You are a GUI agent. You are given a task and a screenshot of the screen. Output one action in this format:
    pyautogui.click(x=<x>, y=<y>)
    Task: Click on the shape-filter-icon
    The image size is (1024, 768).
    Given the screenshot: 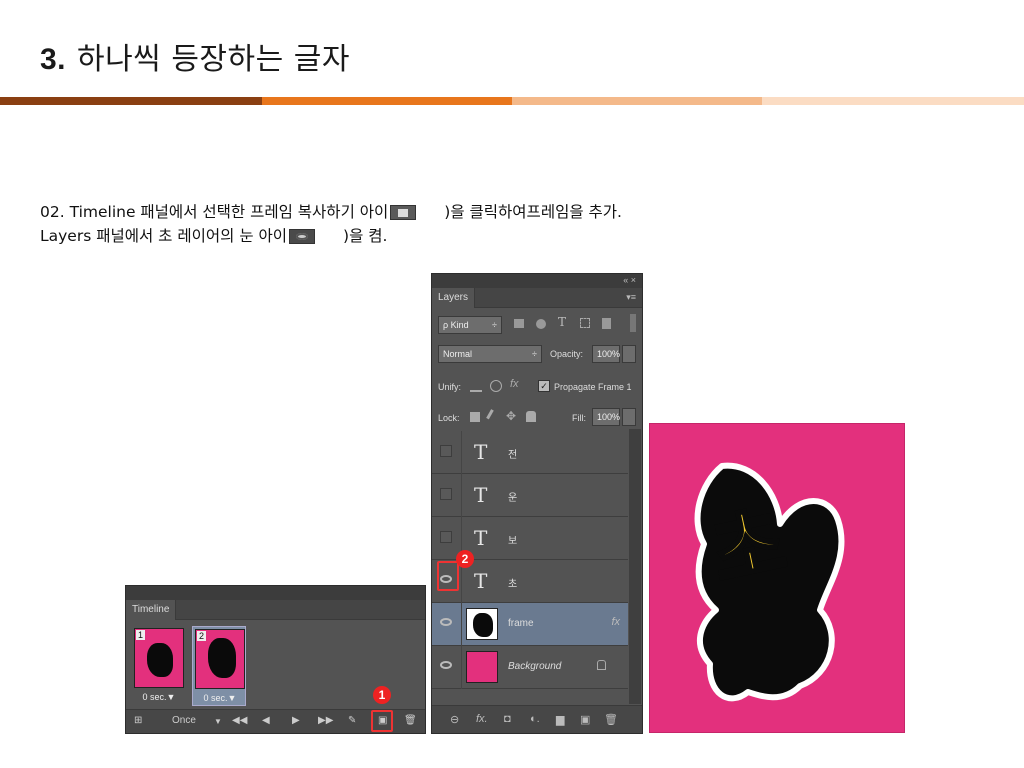 What is the action you would take?
    pyautogui.click(x=585, y=323)
    